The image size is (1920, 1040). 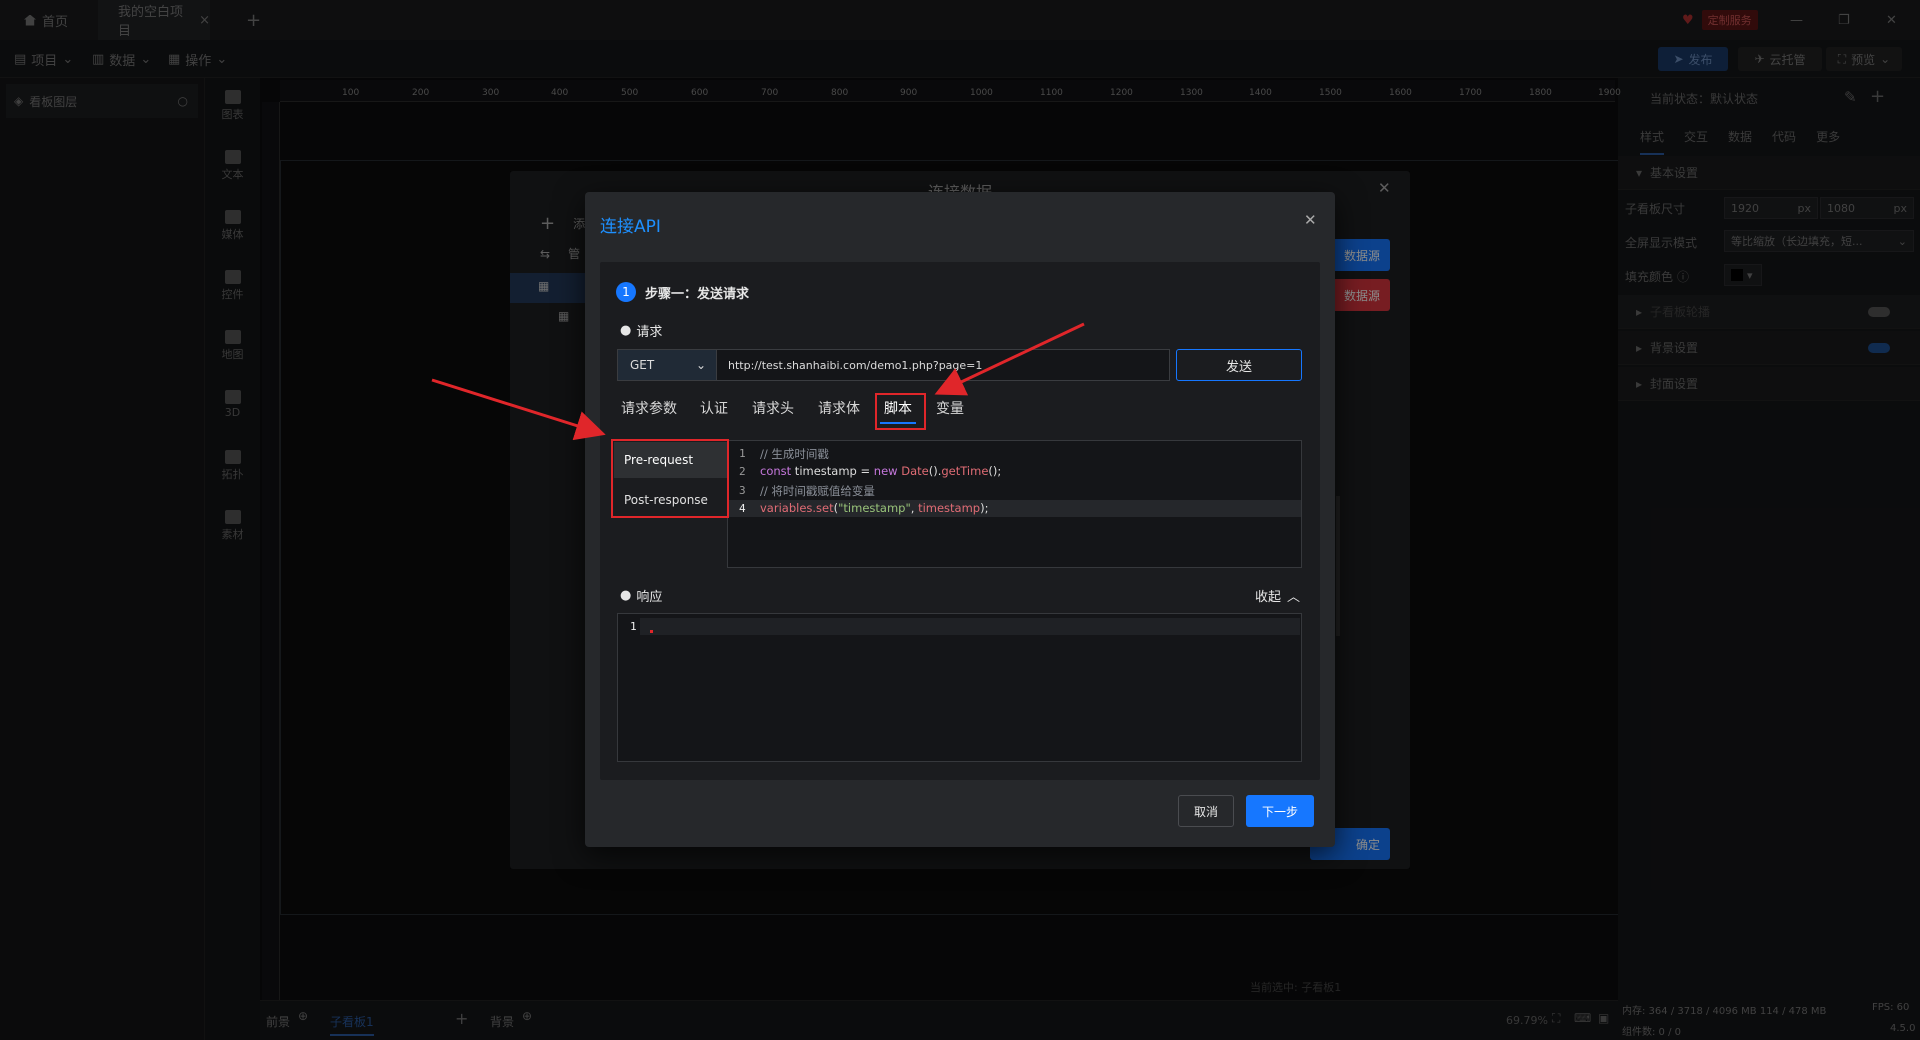 What do you see at coordinates (770, 93) in the screenshot?
I see `ruler-tick-label: 700` at bounding box center [770, 93].